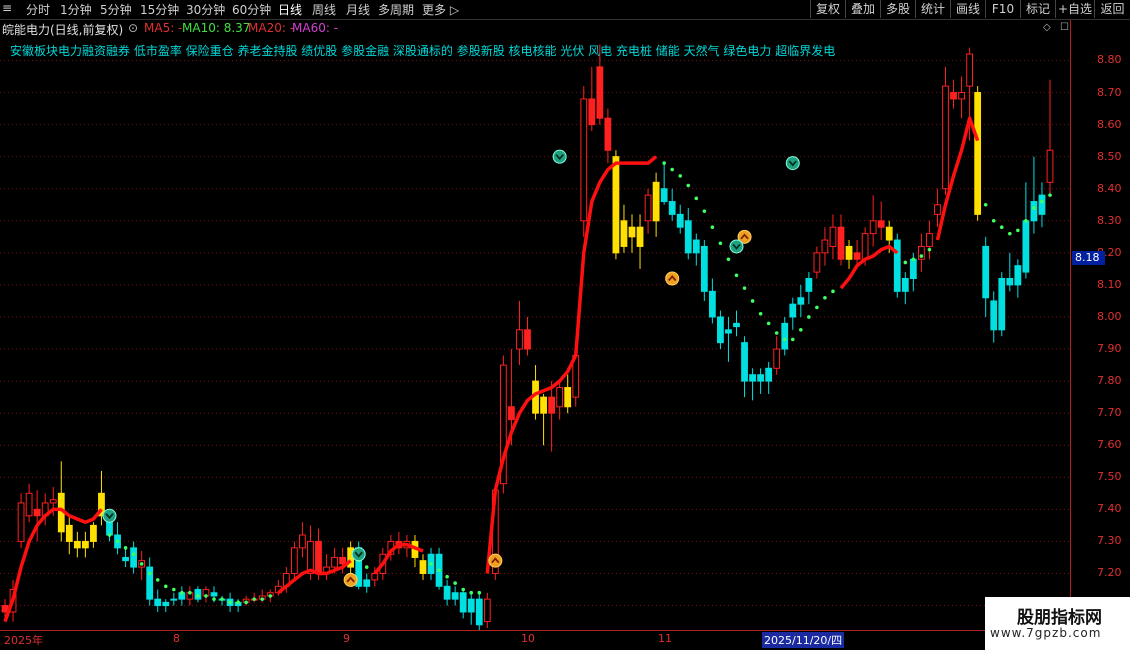  I want to click on price-tick-label: 8.80, so click(1109, 60).